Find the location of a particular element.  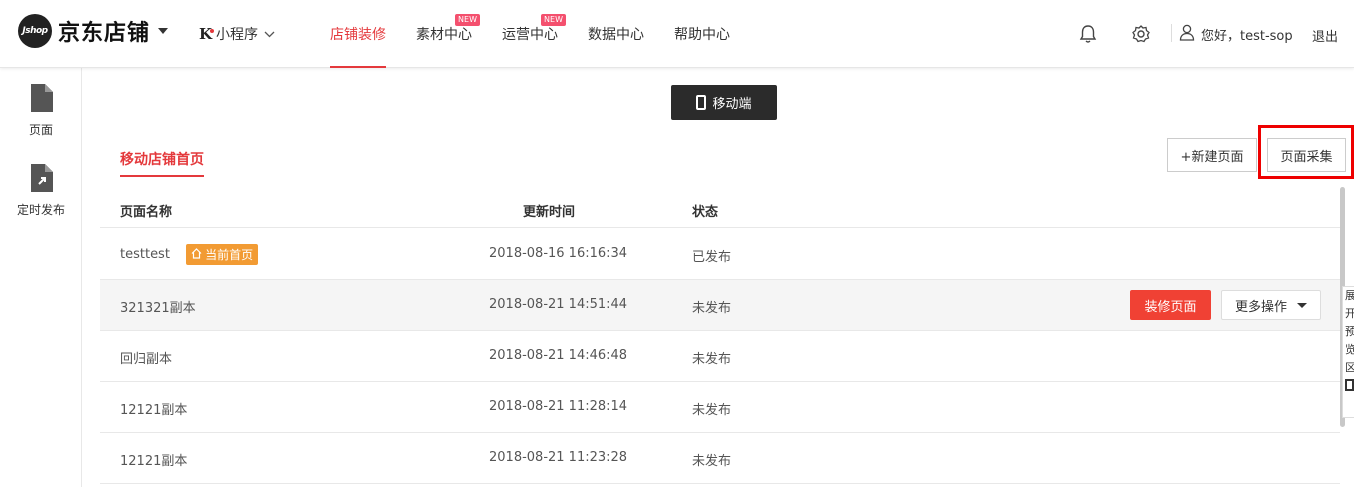

update-time: 2018-08-21 14:46:48 is located at coordinates (558, 355).